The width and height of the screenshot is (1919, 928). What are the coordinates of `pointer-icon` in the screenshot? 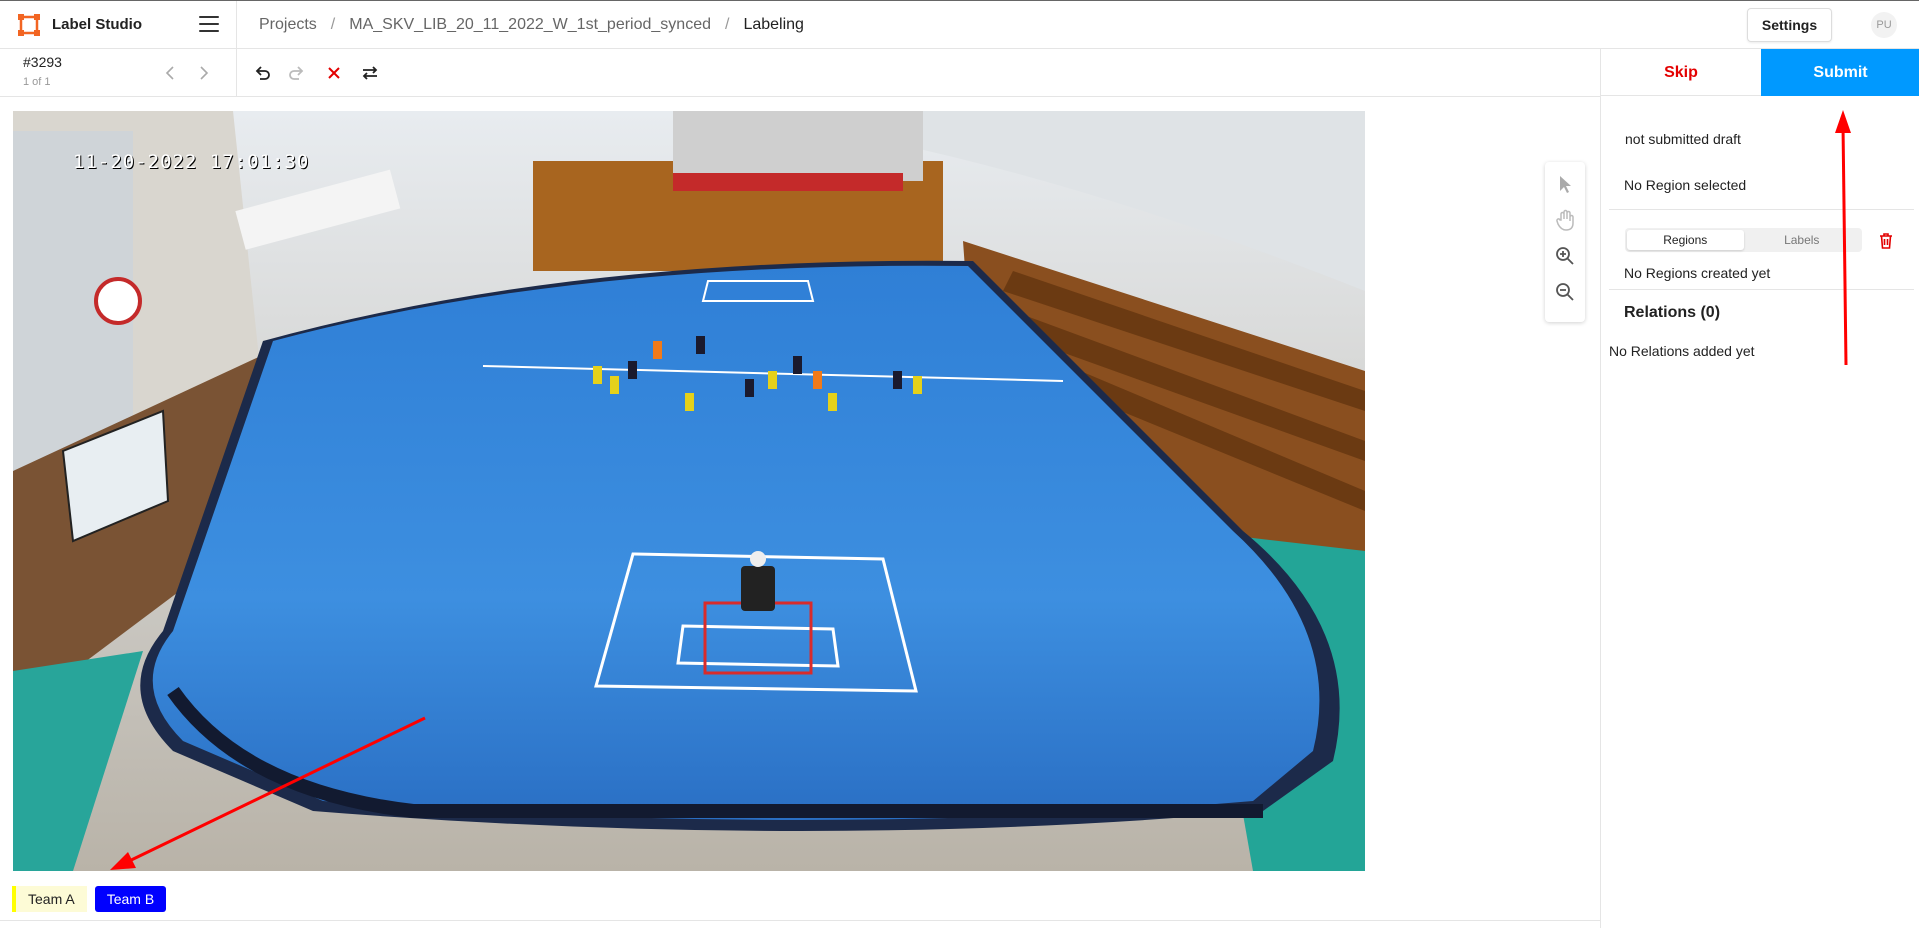 It's located at (1565, 184).